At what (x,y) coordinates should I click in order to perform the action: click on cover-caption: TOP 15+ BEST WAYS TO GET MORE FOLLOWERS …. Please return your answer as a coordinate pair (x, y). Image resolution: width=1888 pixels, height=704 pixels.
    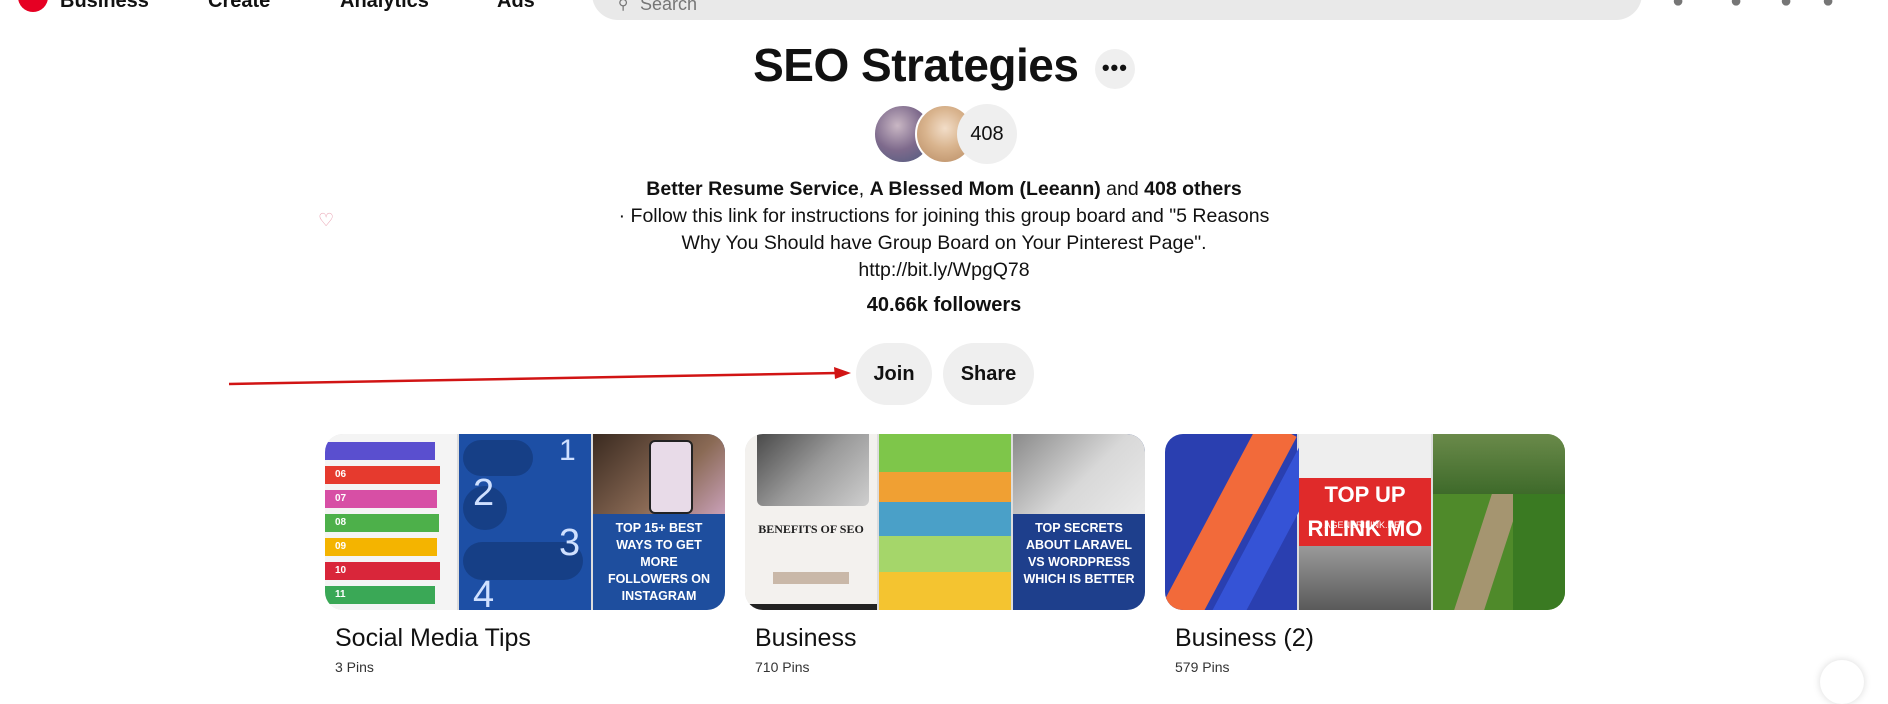
    Looking at the image, I should click on (659, 562).